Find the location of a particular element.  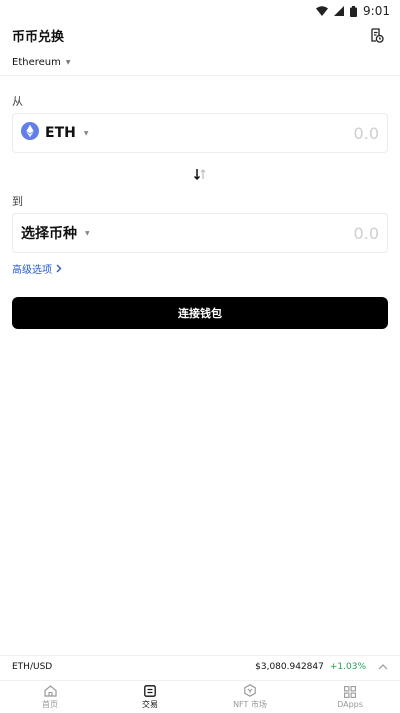

connect-wallet-button: 连接钱包 is located at coordinates (200, 313).